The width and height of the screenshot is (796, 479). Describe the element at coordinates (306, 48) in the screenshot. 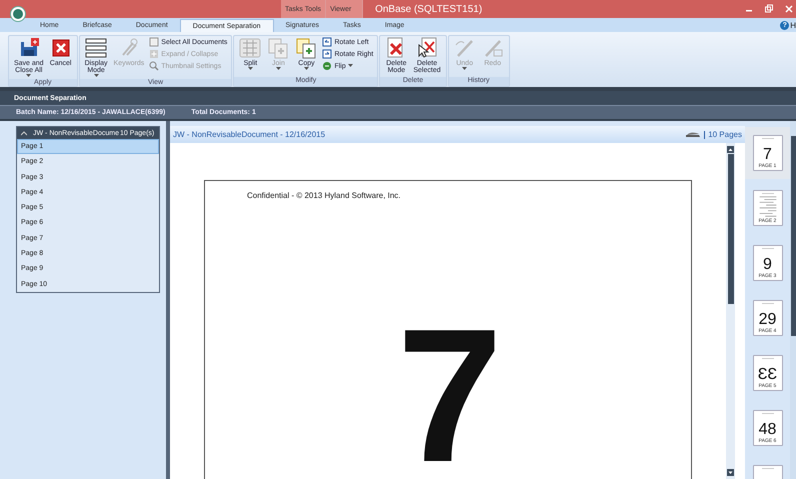

I see `copy-pages-icon` at that location.